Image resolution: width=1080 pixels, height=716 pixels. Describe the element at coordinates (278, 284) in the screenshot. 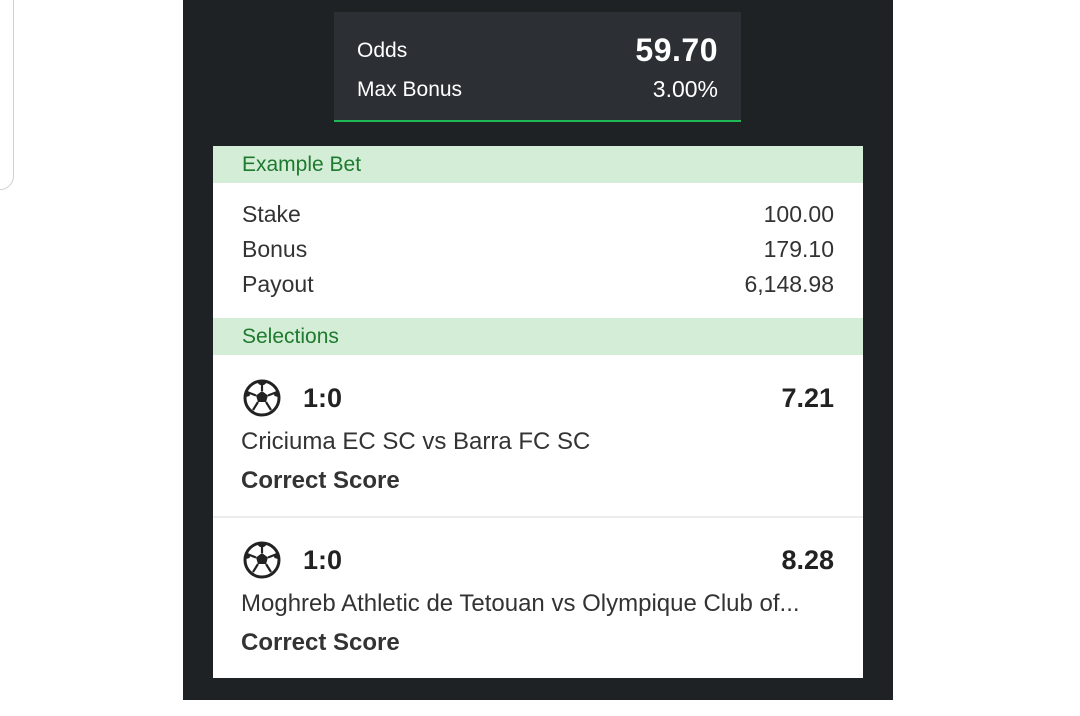

I see `payout-label: Payout` at that location.